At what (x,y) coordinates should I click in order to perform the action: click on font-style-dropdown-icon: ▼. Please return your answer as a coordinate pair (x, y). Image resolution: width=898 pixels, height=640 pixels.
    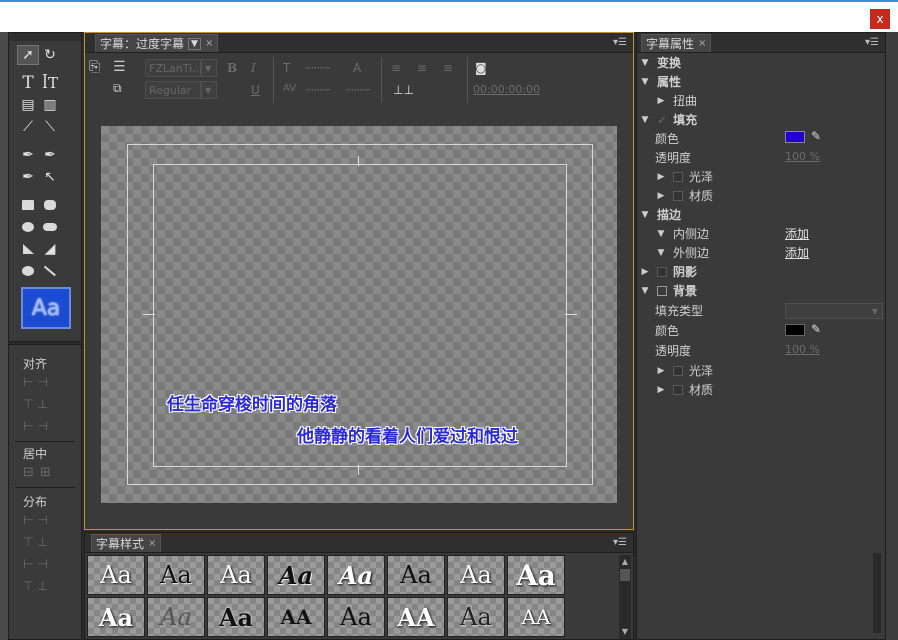
    Looking at the image, I should click on (209, 90).